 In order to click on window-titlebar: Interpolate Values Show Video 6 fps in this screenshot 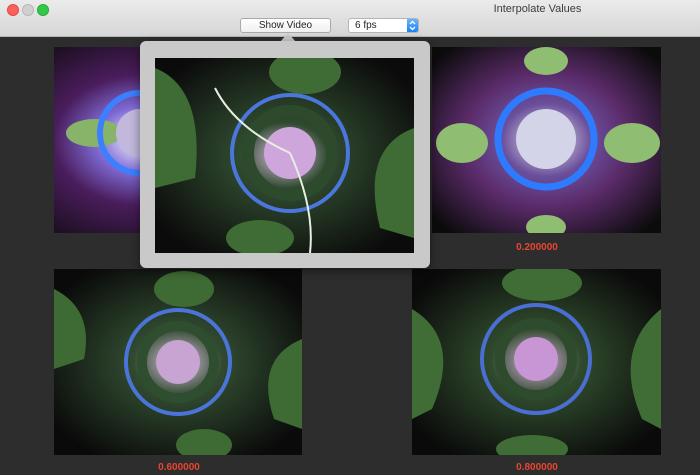, I will do `click(350, 18)`.